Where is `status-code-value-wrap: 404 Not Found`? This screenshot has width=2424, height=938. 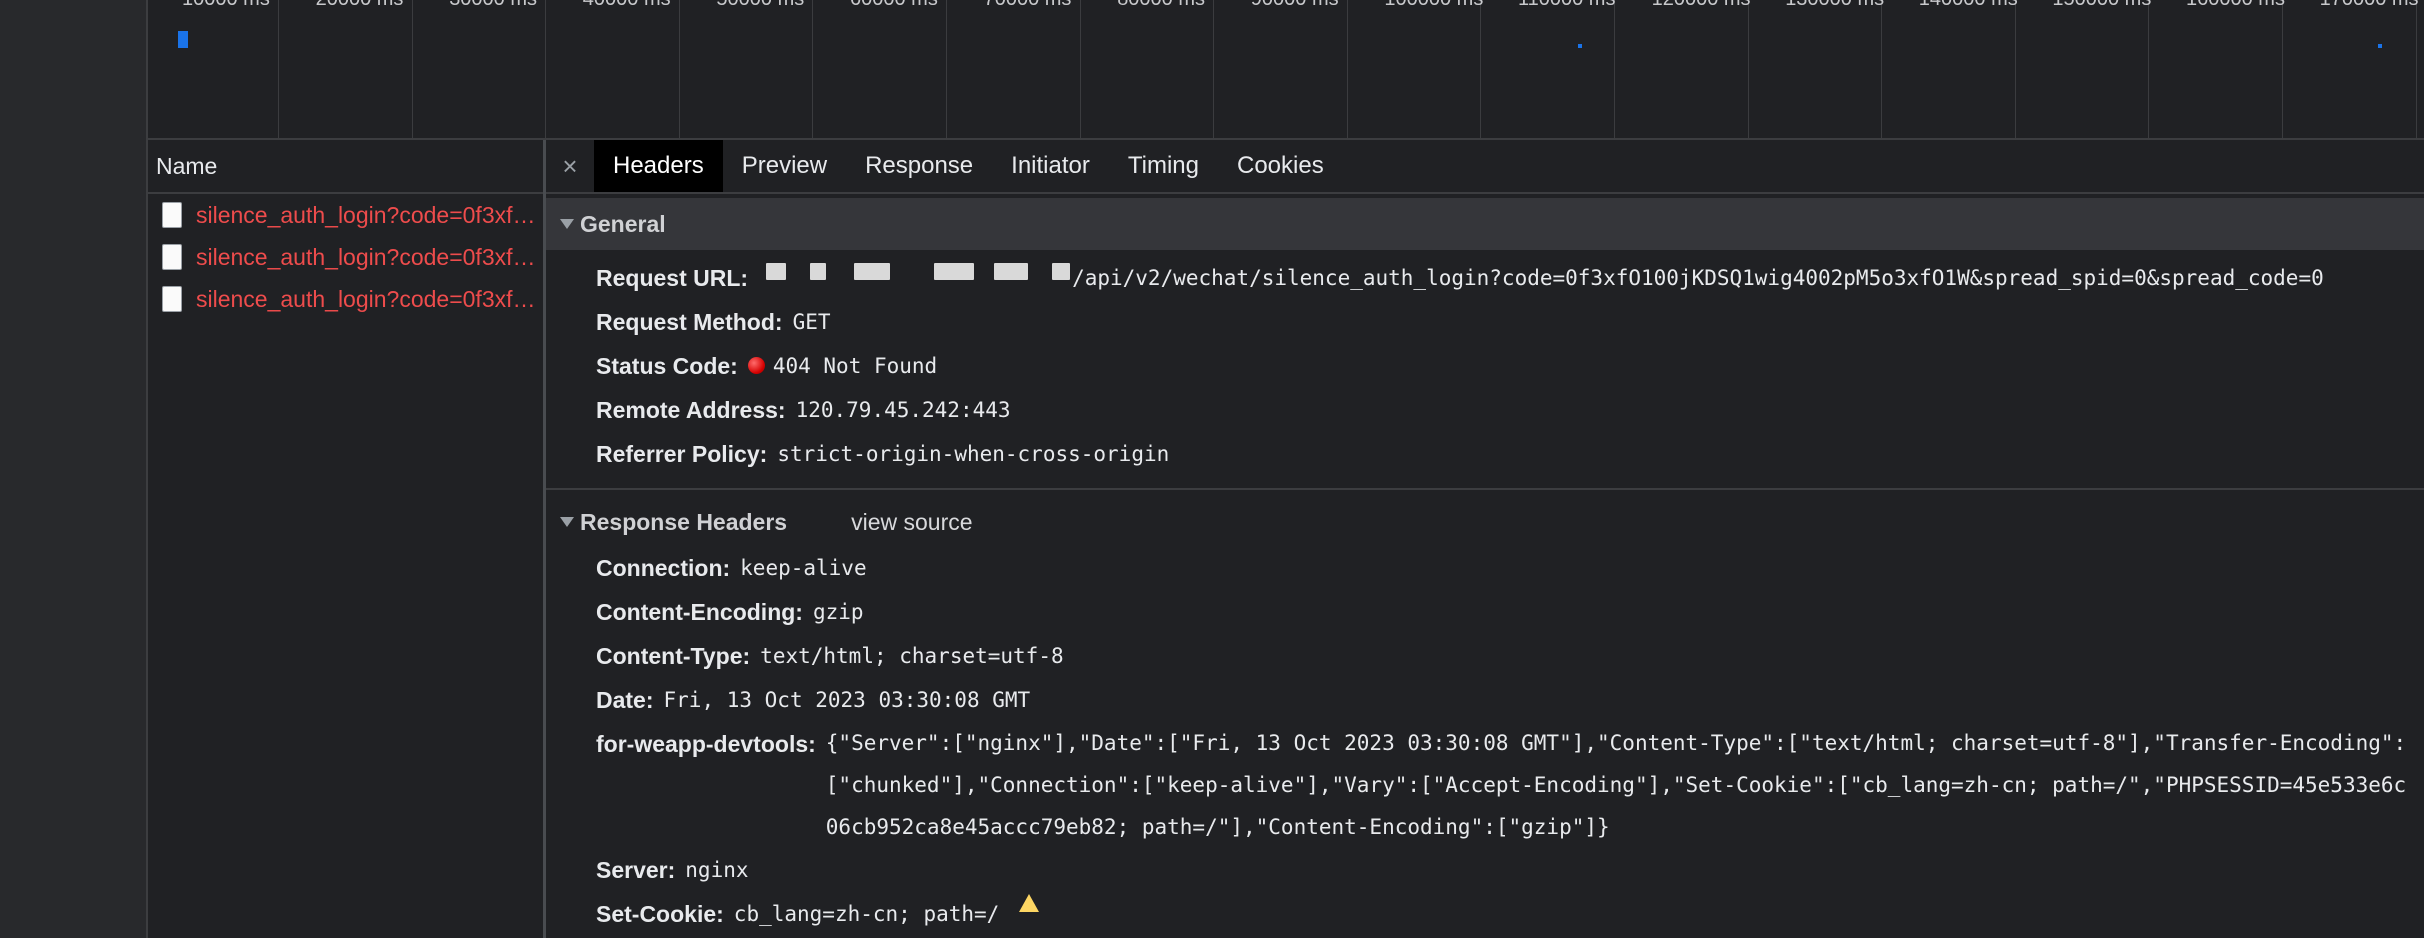
status-code-value-wrap: 404 Not Found is located at coordinates (842, 366).